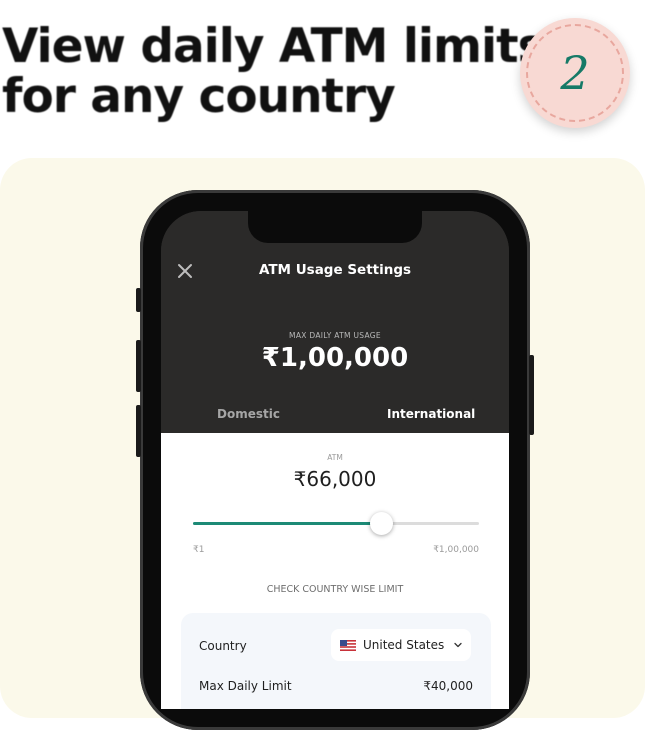 The width and height of the screenshot is (645, 730). What do you see at coordinates (287, 523) in the screenshot?
I see `slider-fill` at bounding box center [287, 523].